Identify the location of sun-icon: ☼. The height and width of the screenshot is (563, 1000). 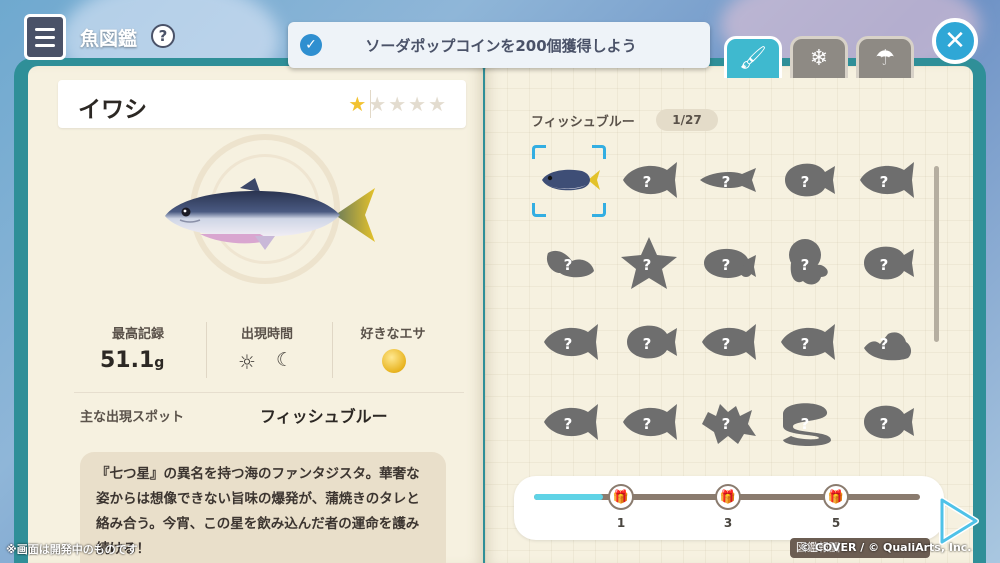
(247, 362).